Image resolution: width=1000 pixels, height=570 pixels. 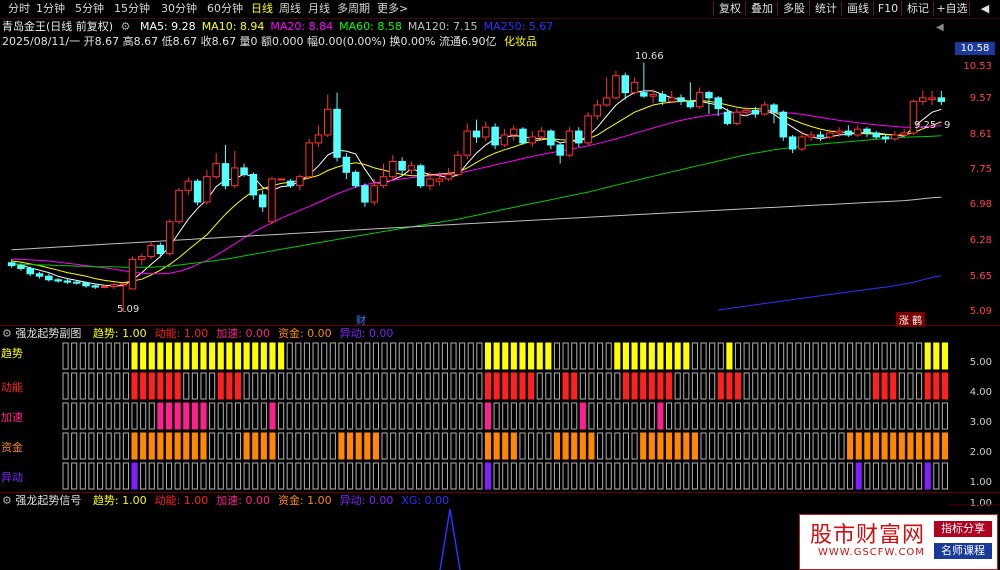 I want to click on tab-15min: 15分钟, so click(x=132, y=9).